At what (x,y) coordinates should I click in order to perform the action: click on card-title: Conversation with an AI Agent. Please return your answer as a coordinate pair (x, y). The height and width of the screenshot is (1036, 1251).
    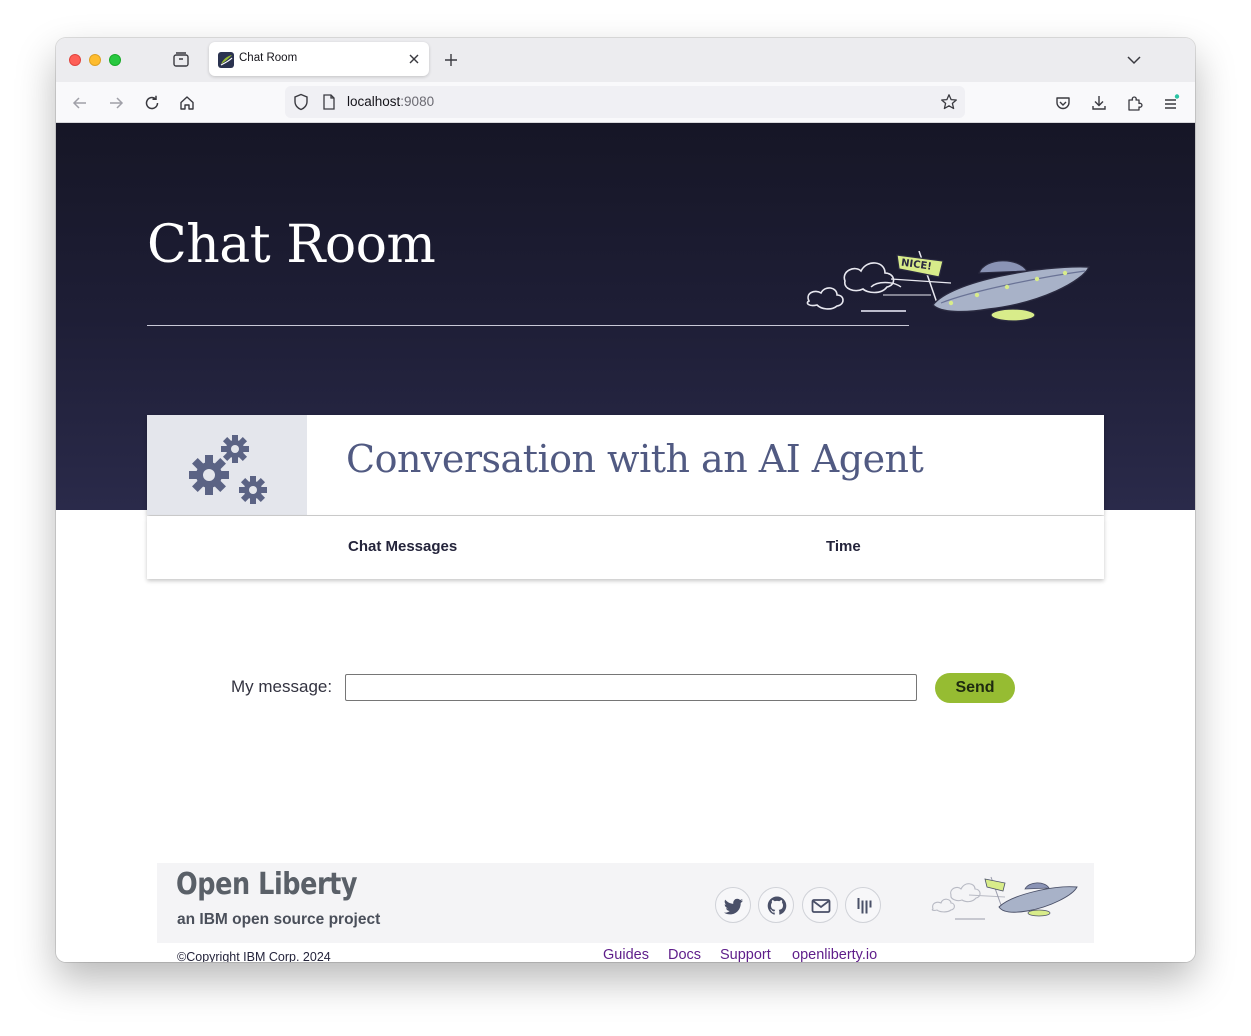
    Looking at the image, I should click on (635, 459).